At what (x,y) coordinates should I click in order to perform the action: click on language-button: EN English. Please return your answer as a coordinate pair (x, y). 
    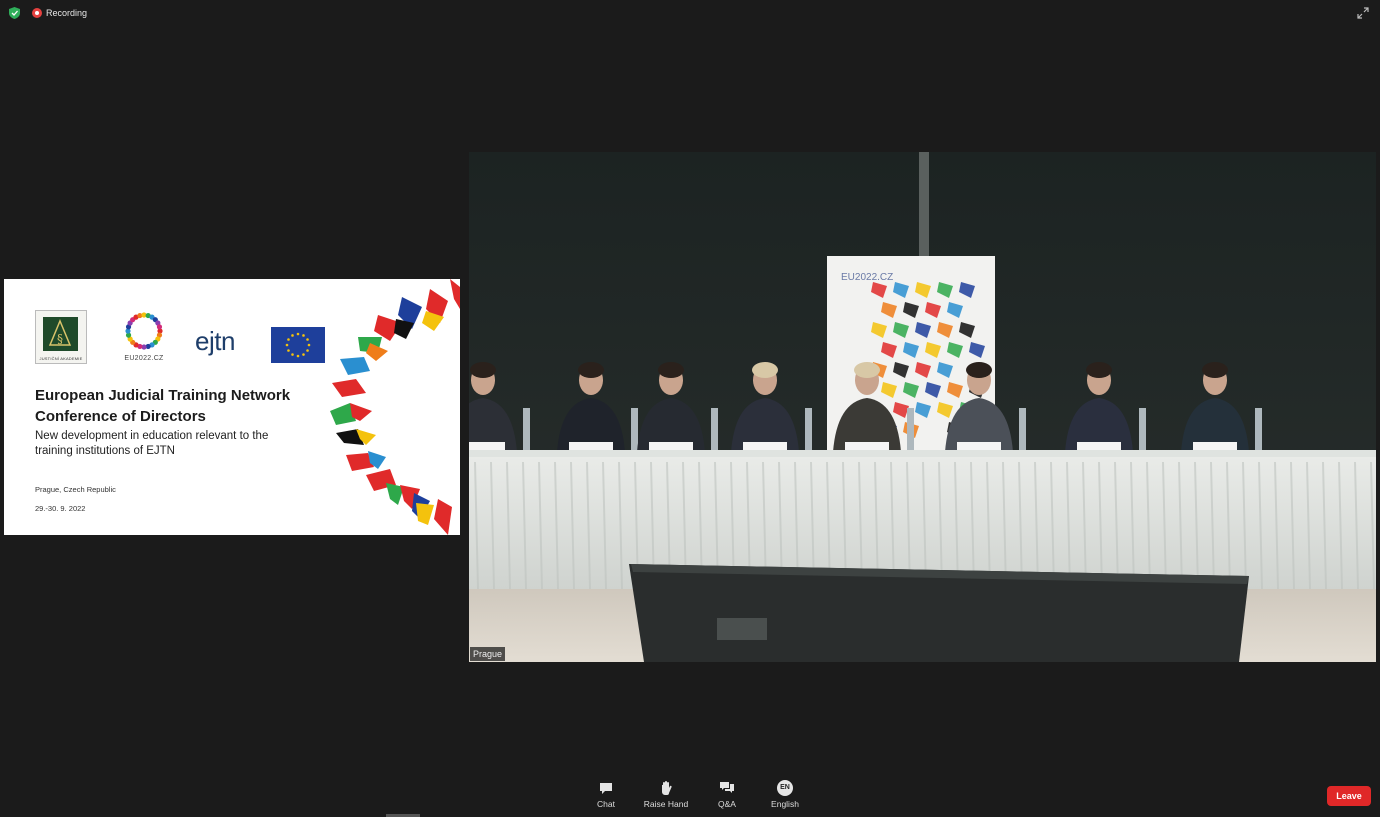
    Looking at the image, I should click on (785, 796).